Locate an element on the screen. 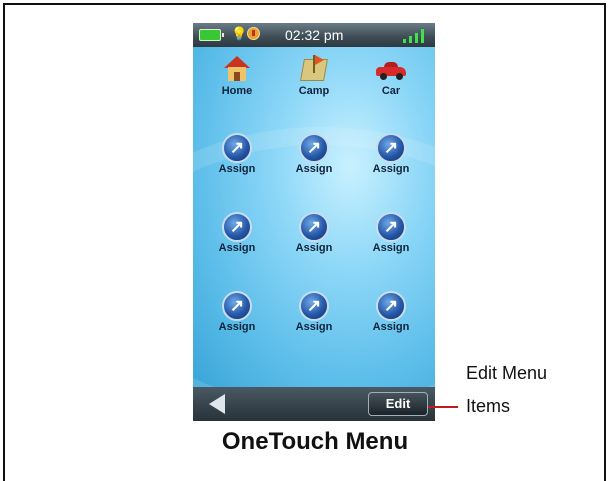  signal-icon is located at coordinates (416, 35).